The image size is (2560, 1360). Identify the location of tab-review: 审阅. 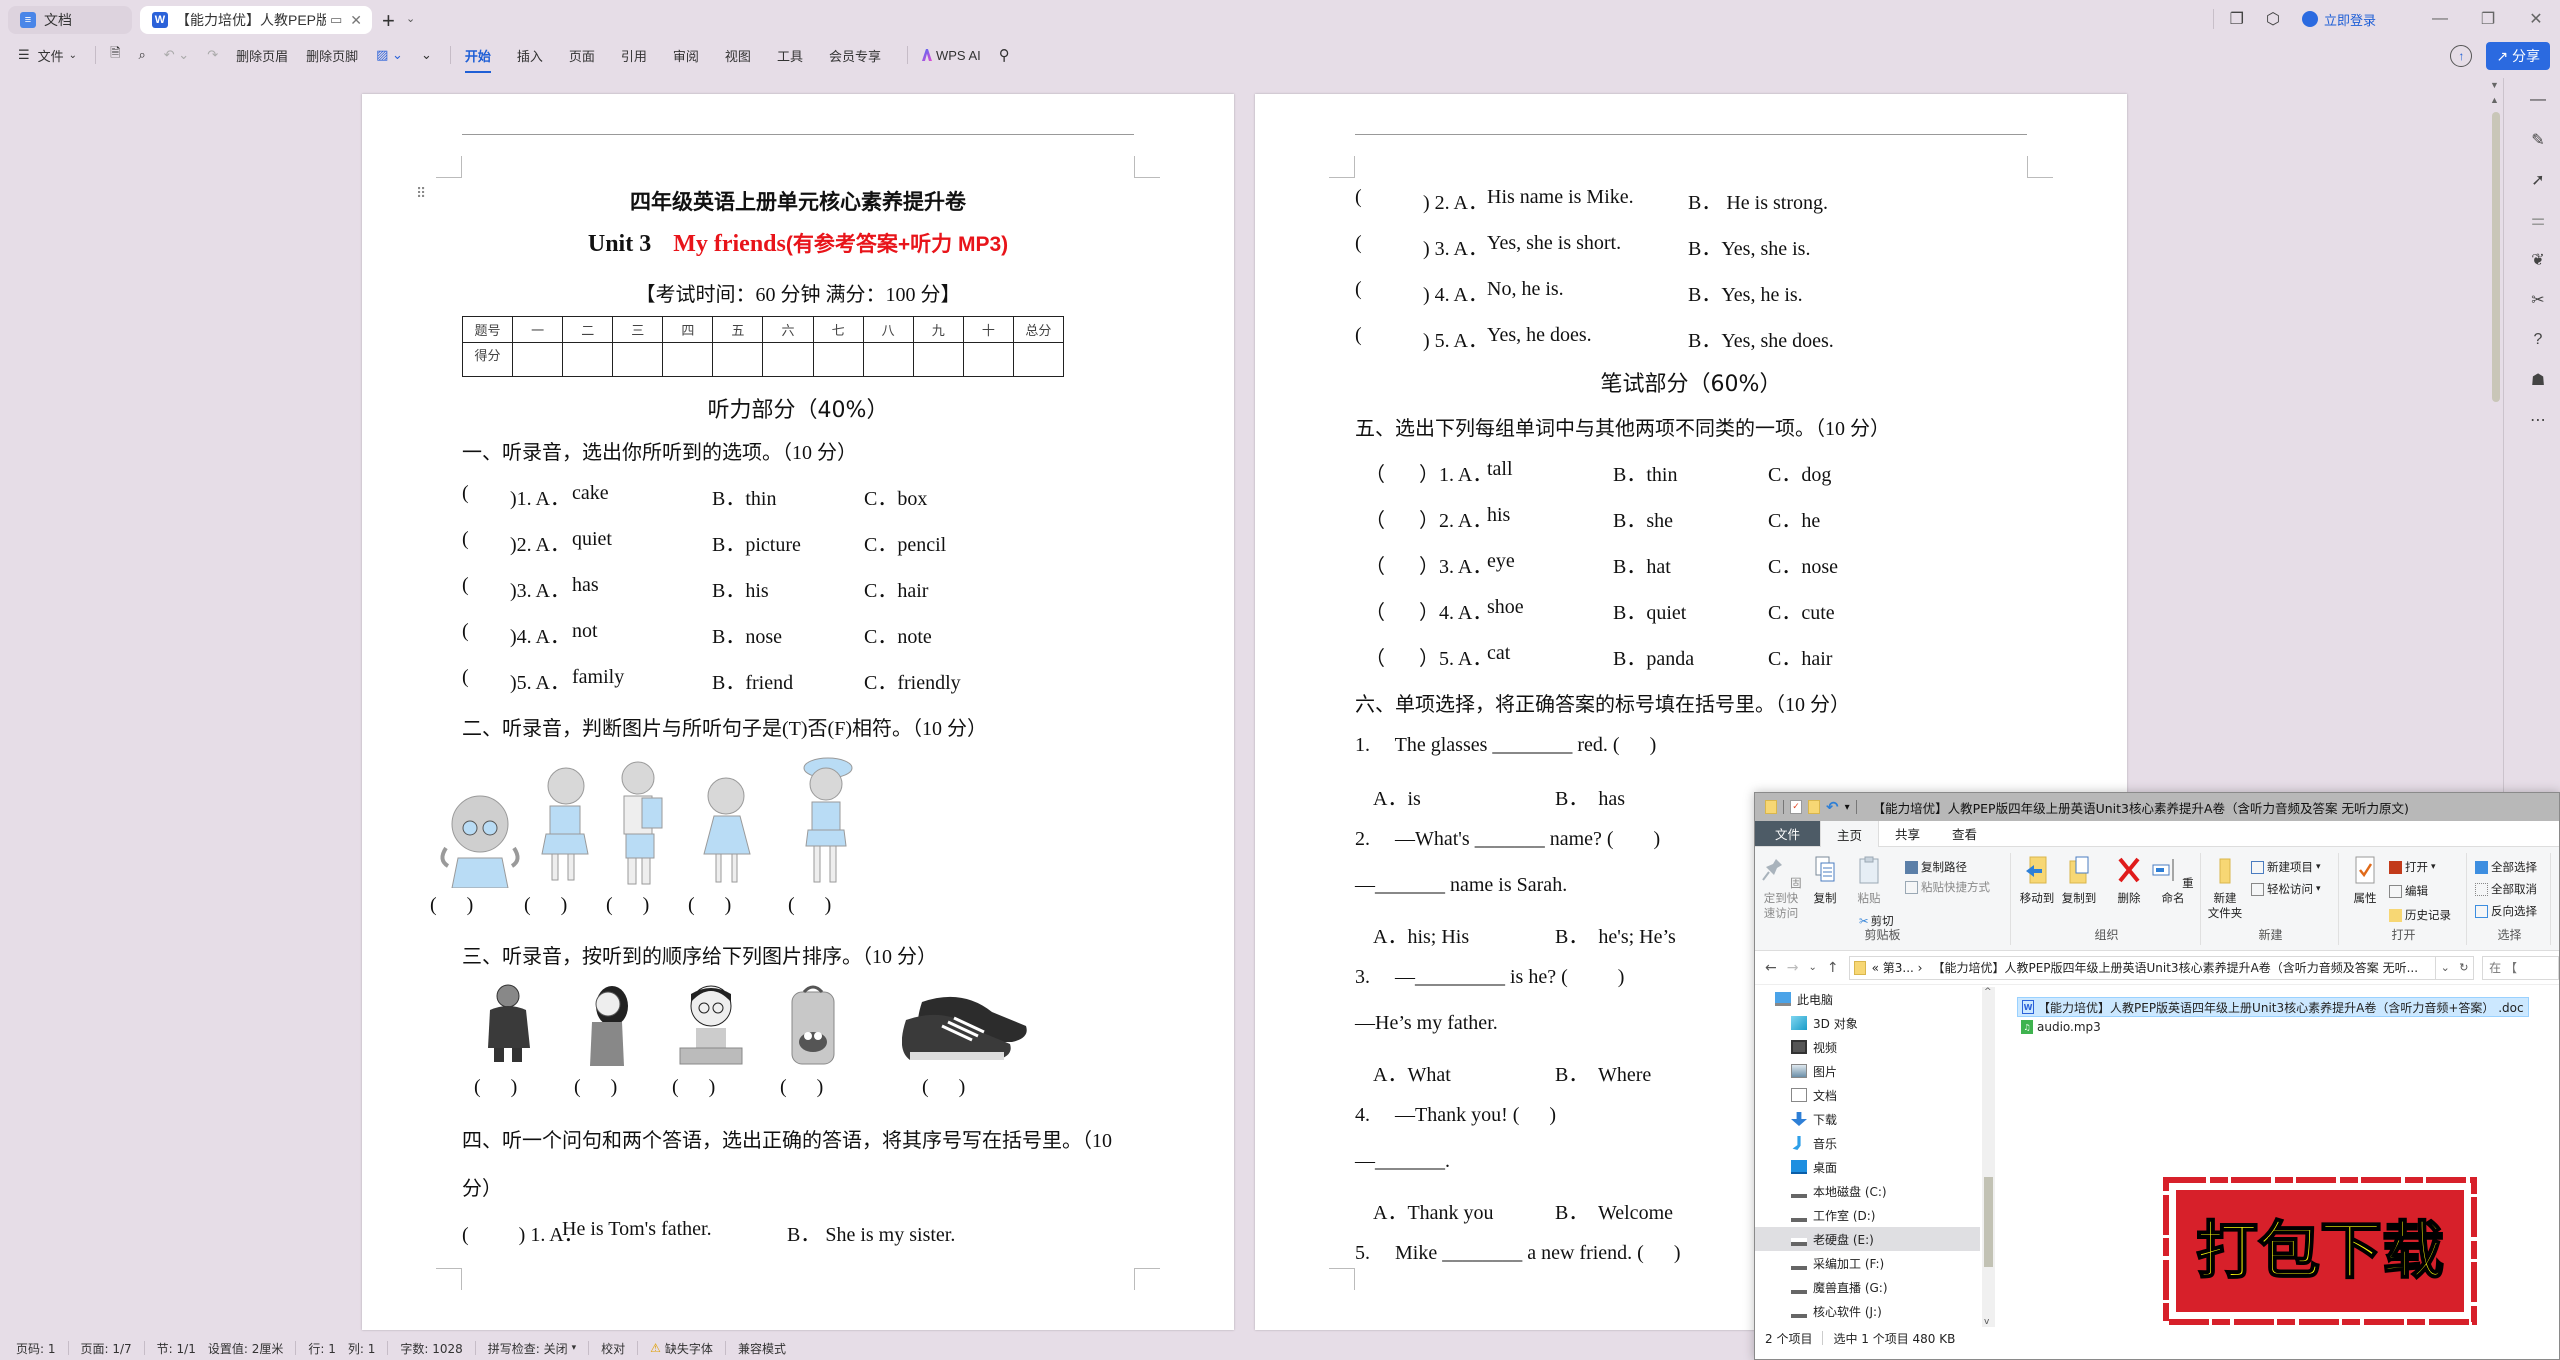
(686, 55).